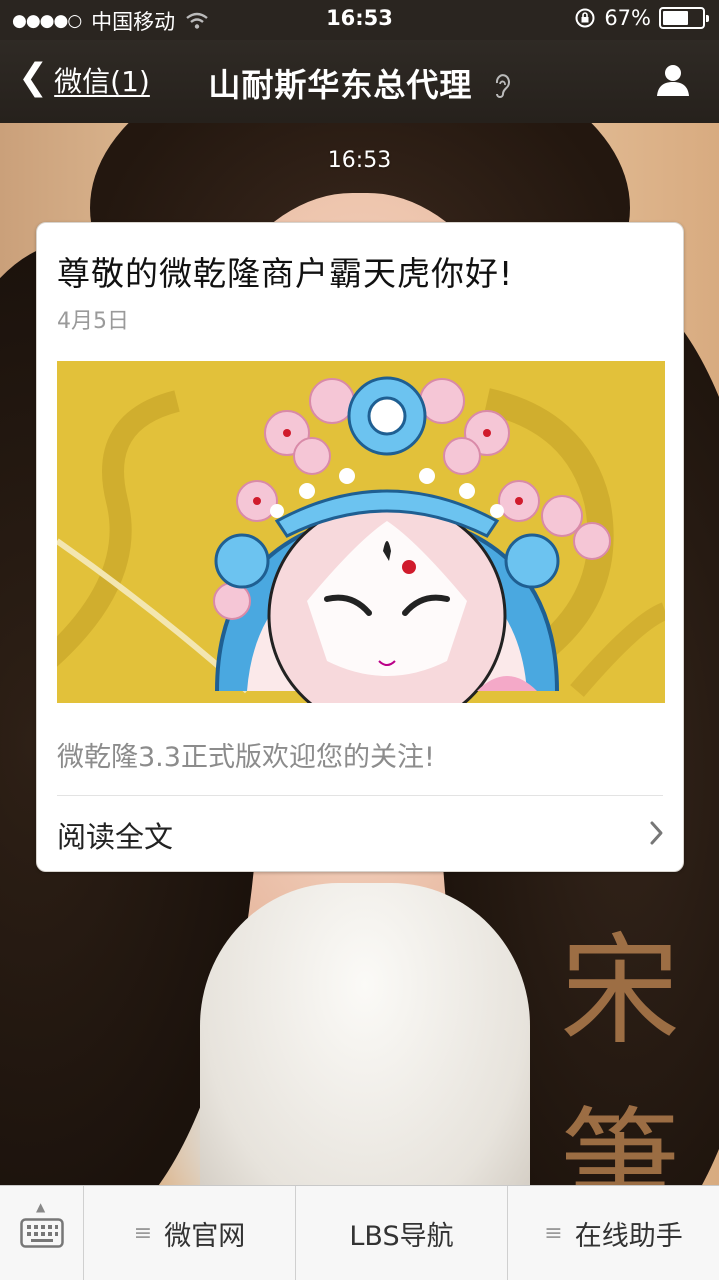 This screenshot has width=719, height=1280. What do you see at coordinates (285, 273) in the screenshot?
I see `article-title: 尊敬的微乾隆商户霸天虎你好!` at bounding box center [285, 273].